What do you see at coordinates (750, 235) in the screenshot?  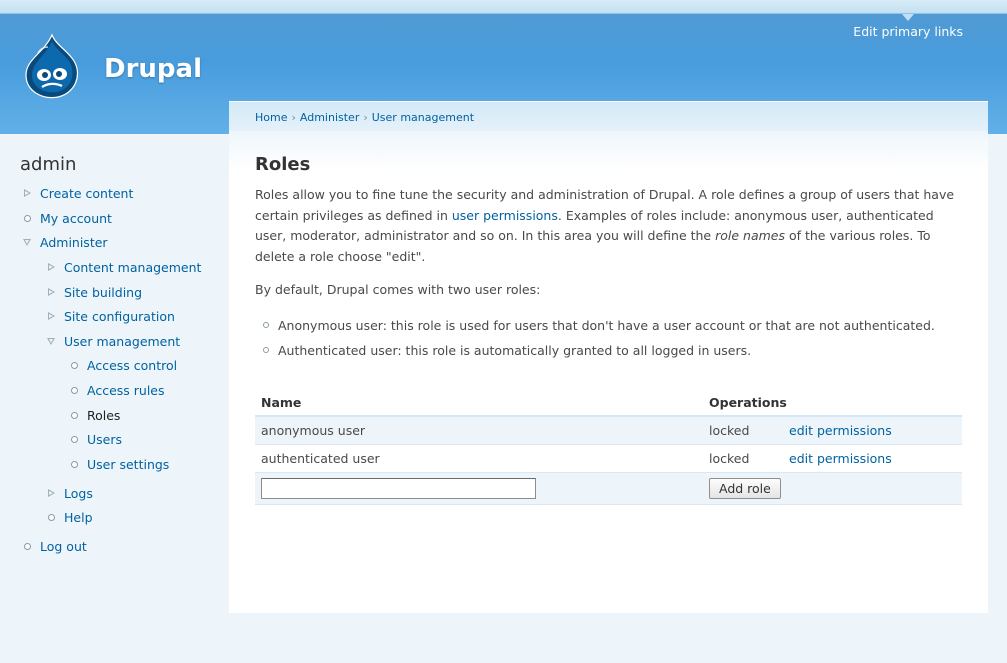 I see `intro-emphasis: role names` at bounding box center [750, 235].